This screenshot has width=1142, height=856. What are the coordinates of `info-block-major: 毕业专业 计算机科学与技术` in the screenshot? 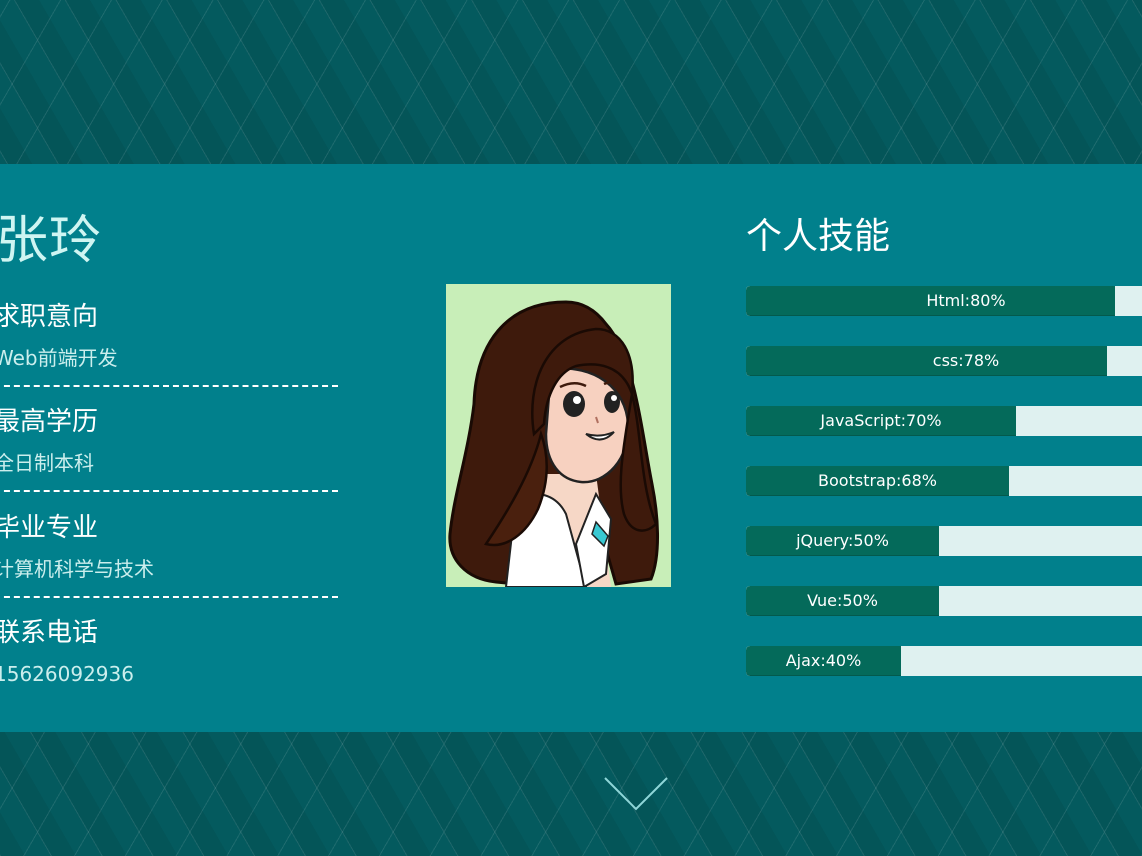 It's located at (169, 553).